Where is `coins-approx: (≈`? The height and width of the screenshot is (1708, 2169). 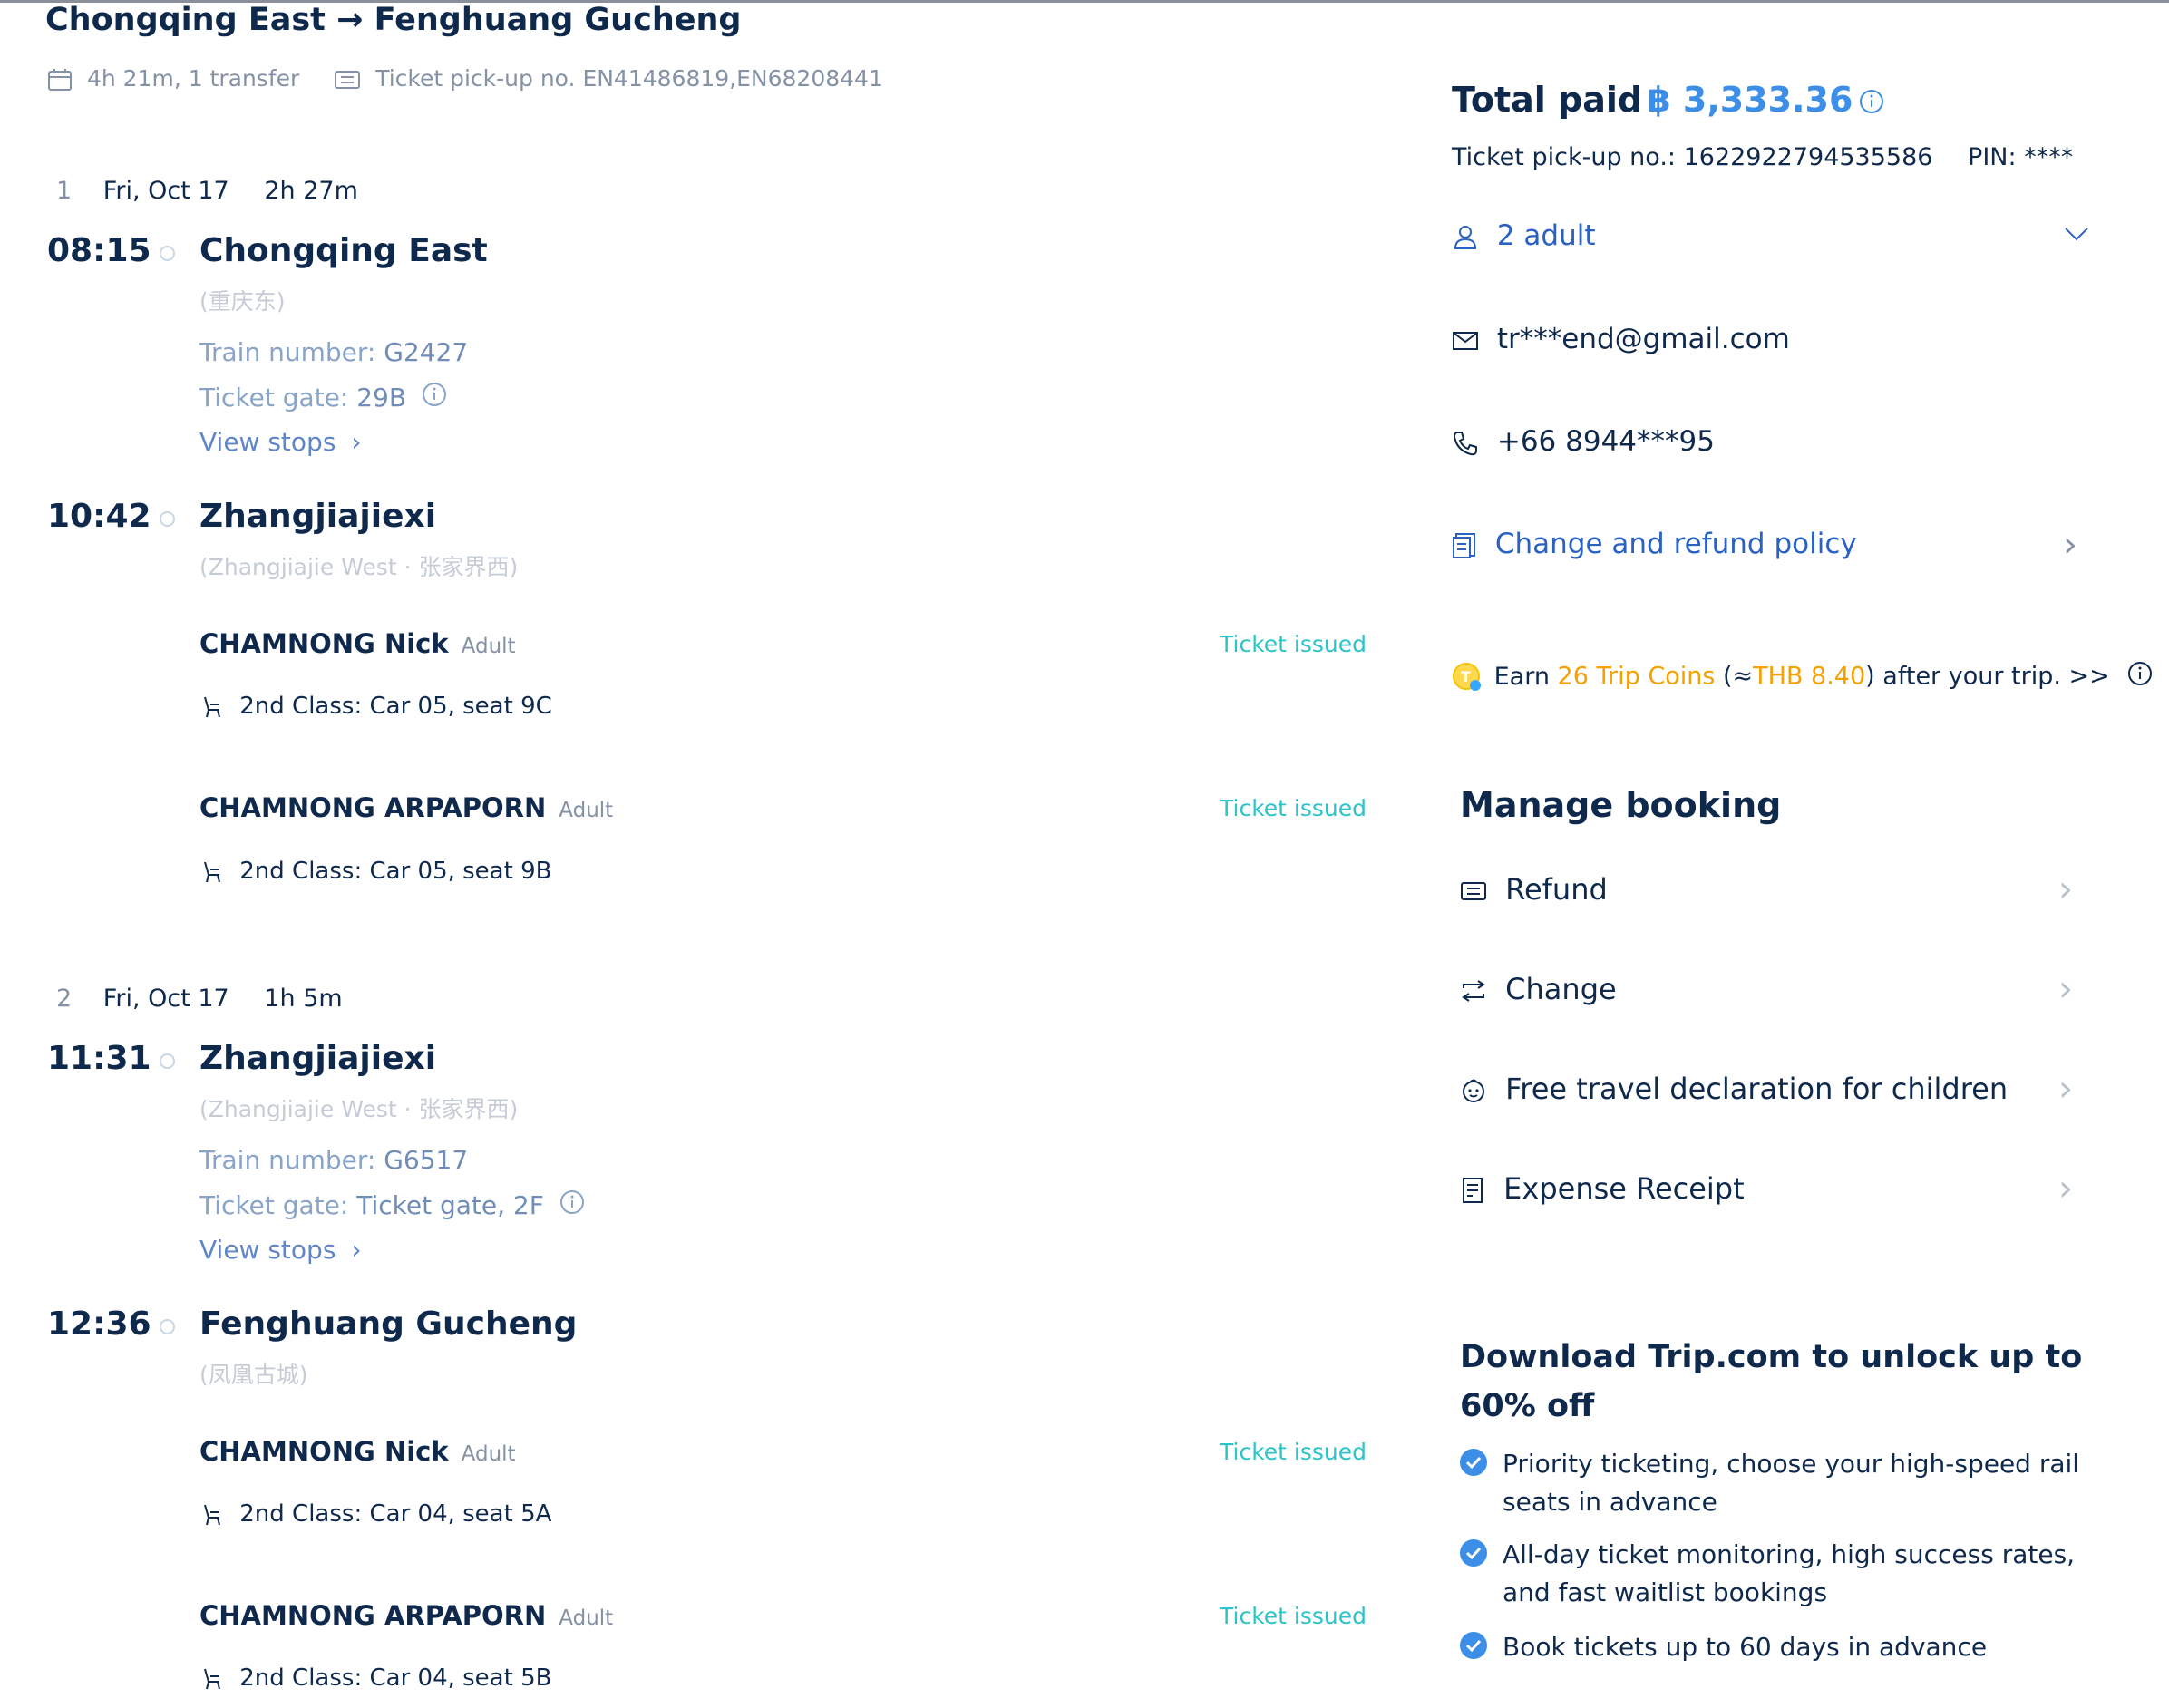 coins-approx: (≈ is located at coordinates (1738, 676).